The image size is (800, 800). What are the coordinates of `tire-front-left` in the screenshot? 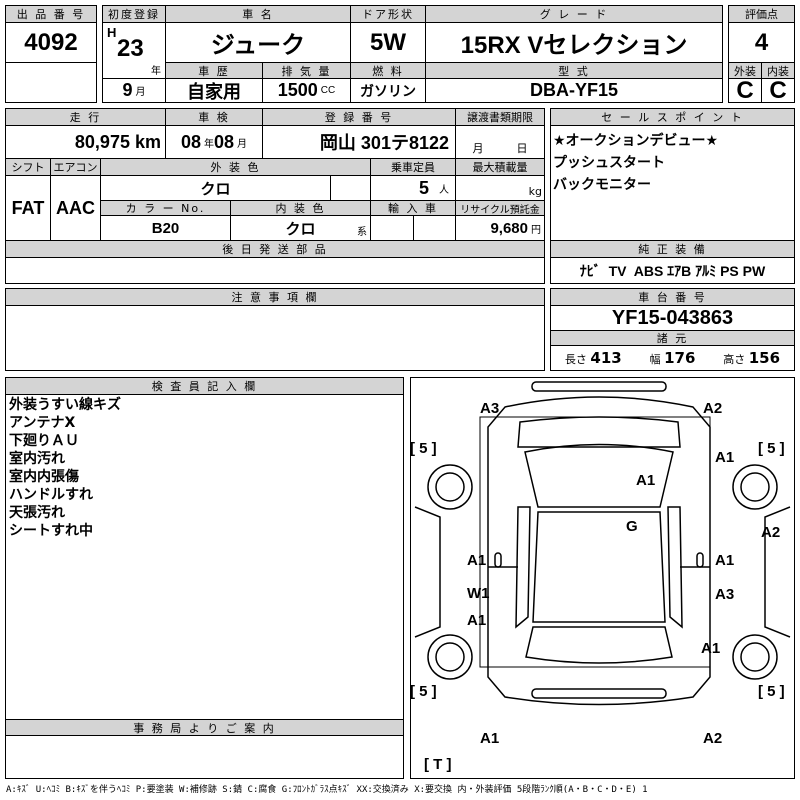 It's located at (450, 487).